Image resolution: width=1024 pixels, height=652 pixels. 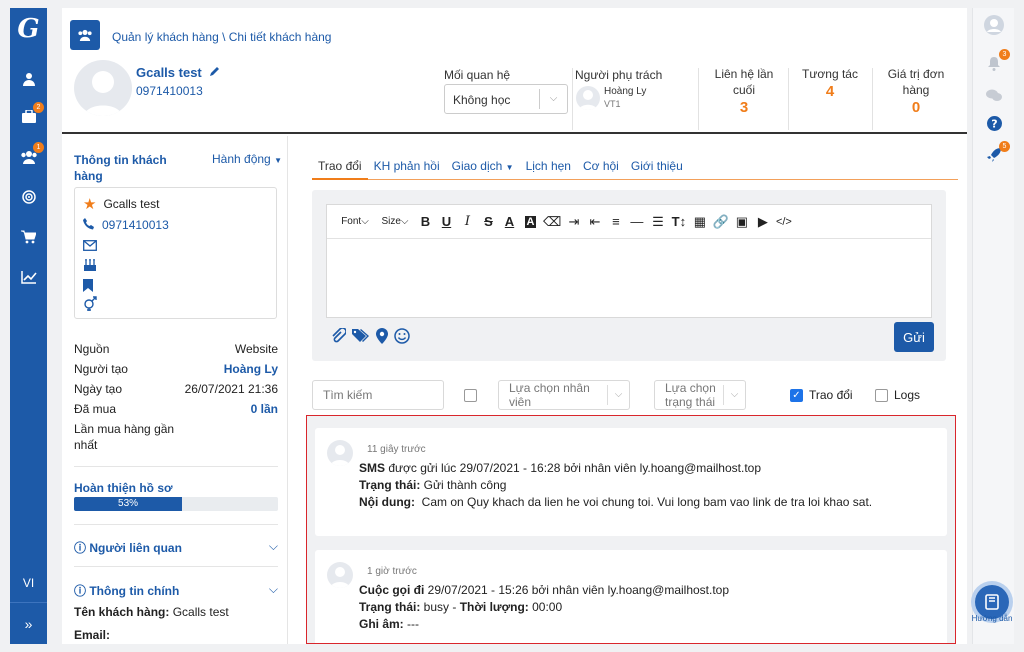 What do you see at coordinates (467, 222) in the screenshot?
I see `italic-icon: I` at bounding box center [467, 222].